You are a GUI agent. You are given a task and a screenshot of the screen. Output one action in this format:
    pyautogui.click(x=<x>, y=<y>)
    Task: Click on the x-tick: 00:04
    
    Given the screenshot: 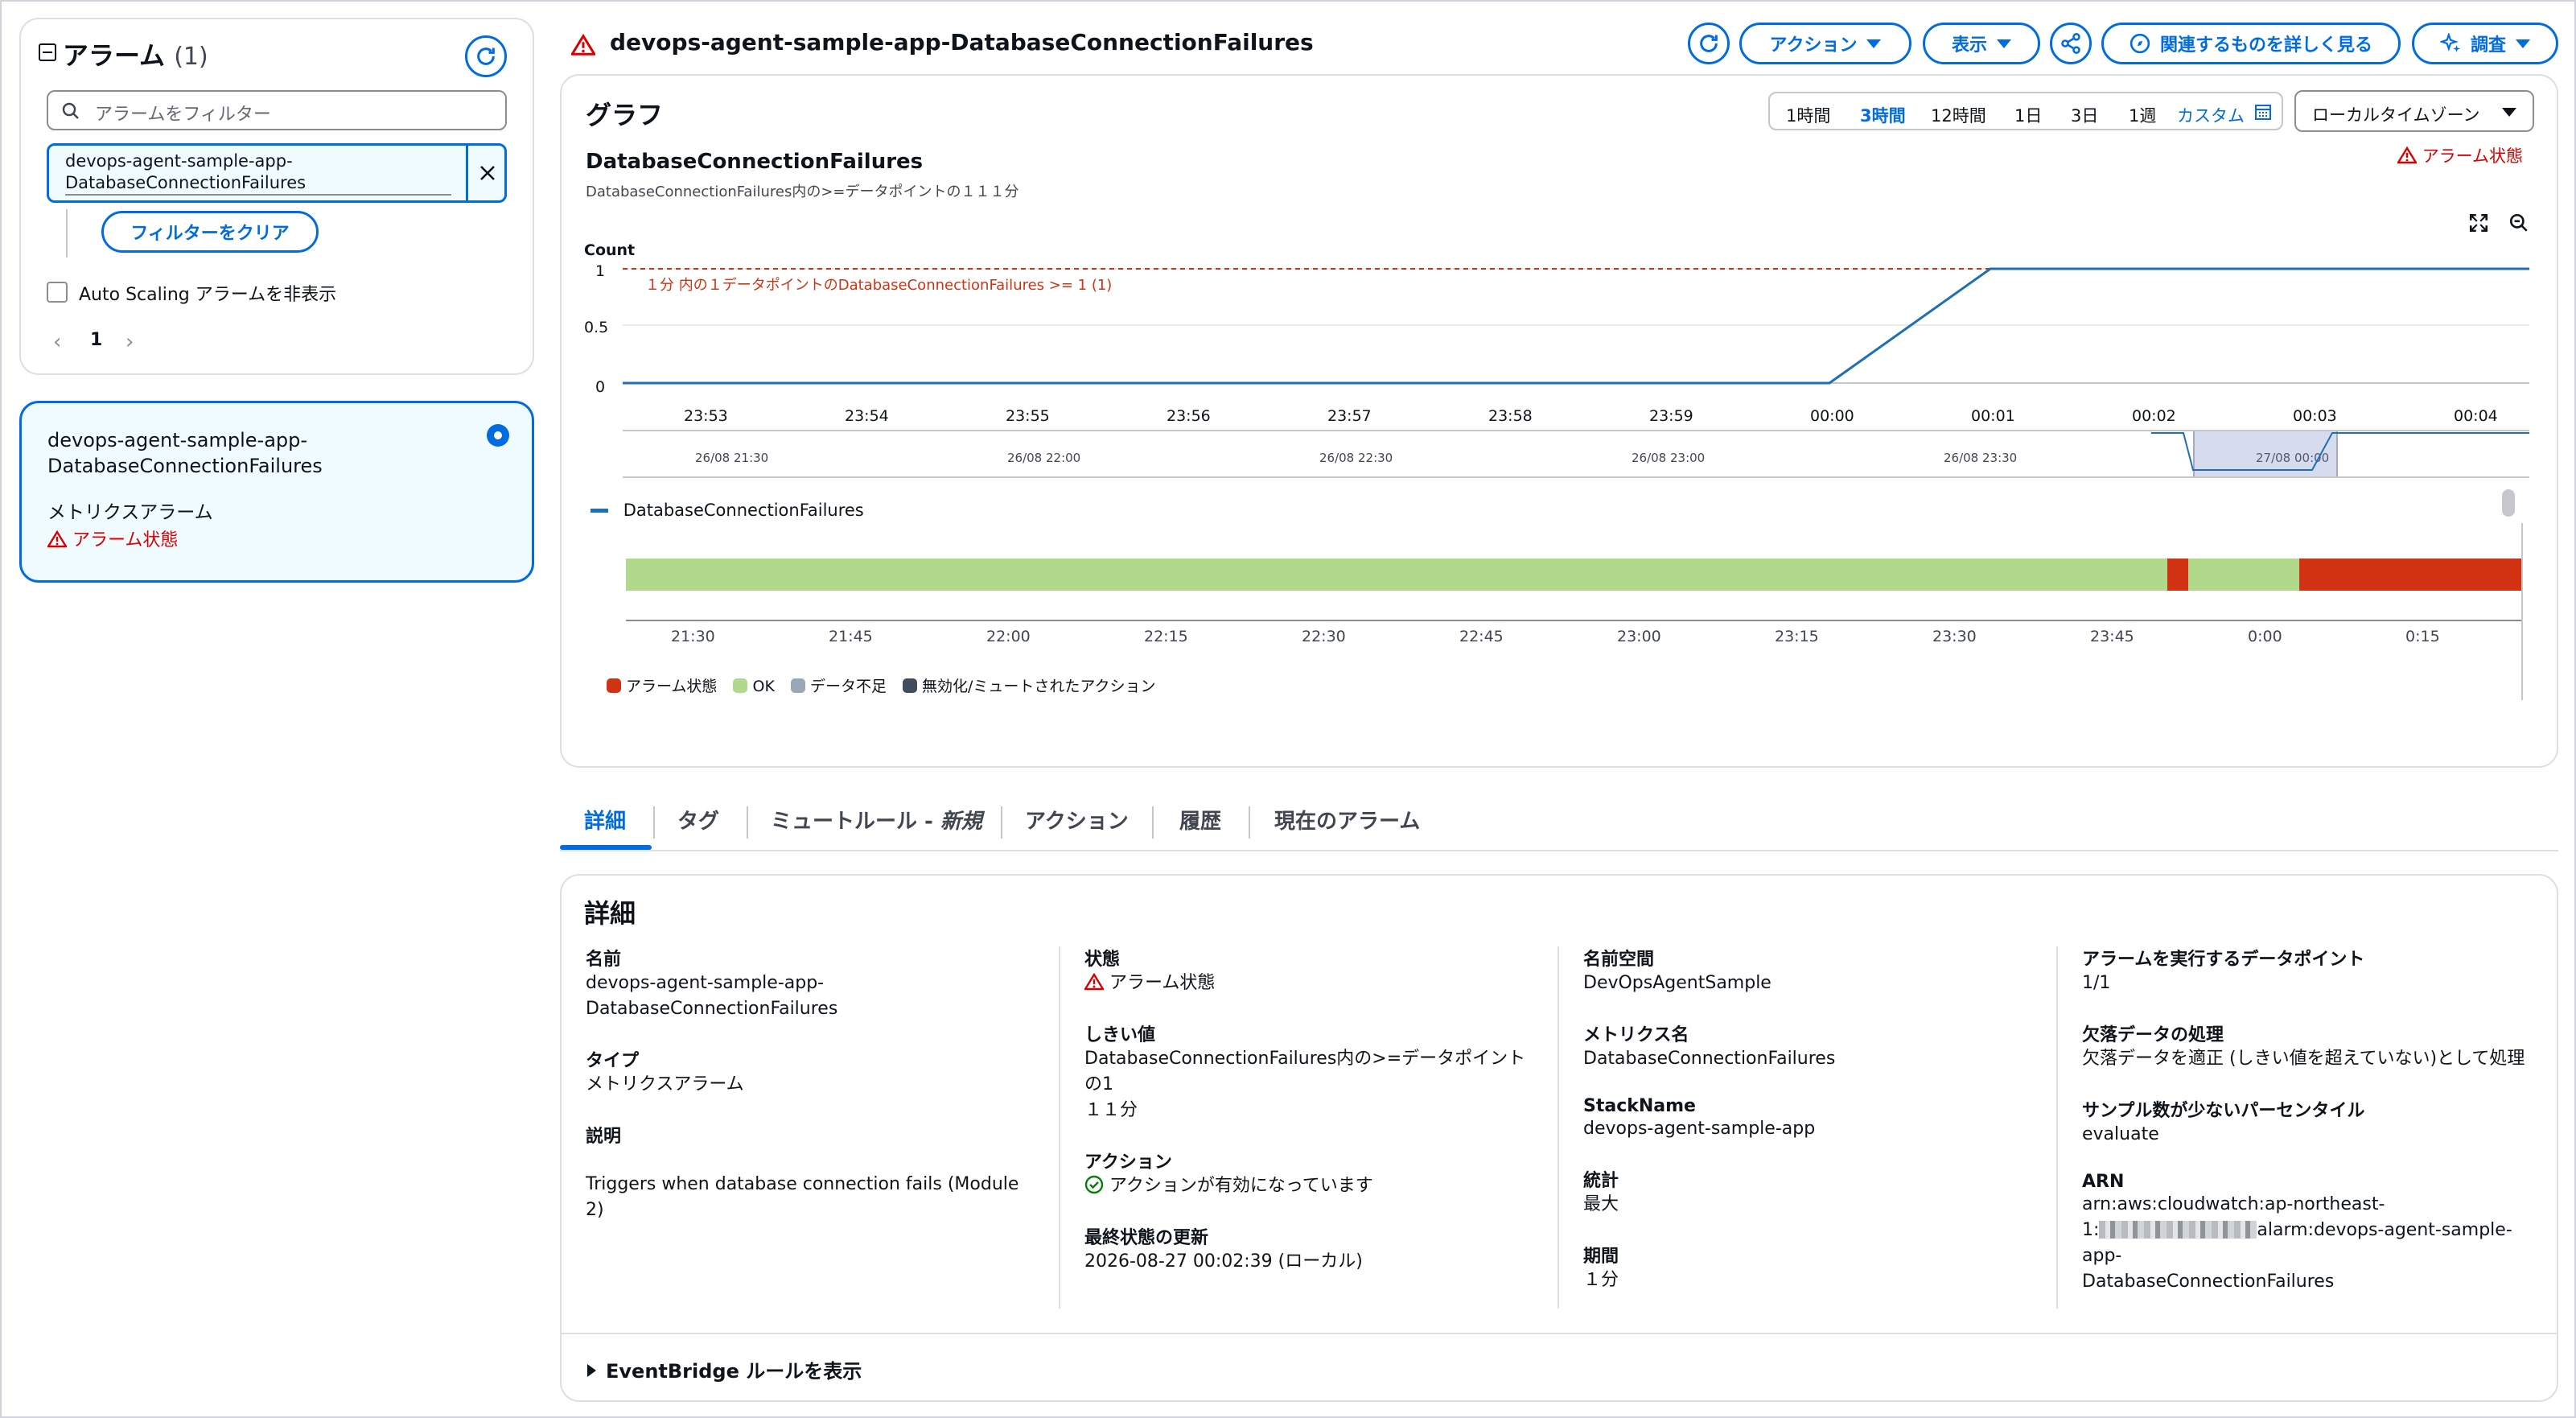 What is the action you would take?
    pyautogui.click(x=2476, y=416)
    